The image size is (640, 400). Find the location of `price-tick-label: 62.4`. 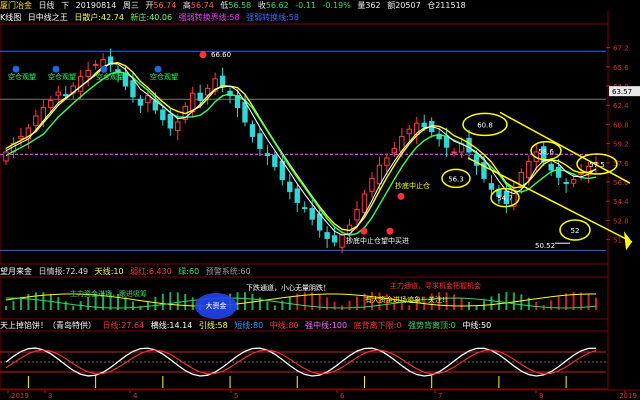

price-tick-label: 62.4 is located at coordinates (621, 106).